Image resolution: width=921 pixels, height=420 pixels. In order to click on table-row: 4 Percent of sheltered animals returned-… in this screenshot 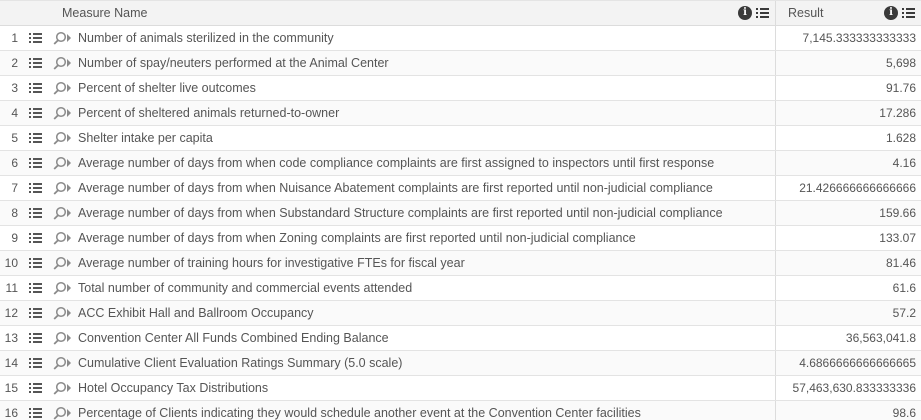, I will do `click(460, 113)`.